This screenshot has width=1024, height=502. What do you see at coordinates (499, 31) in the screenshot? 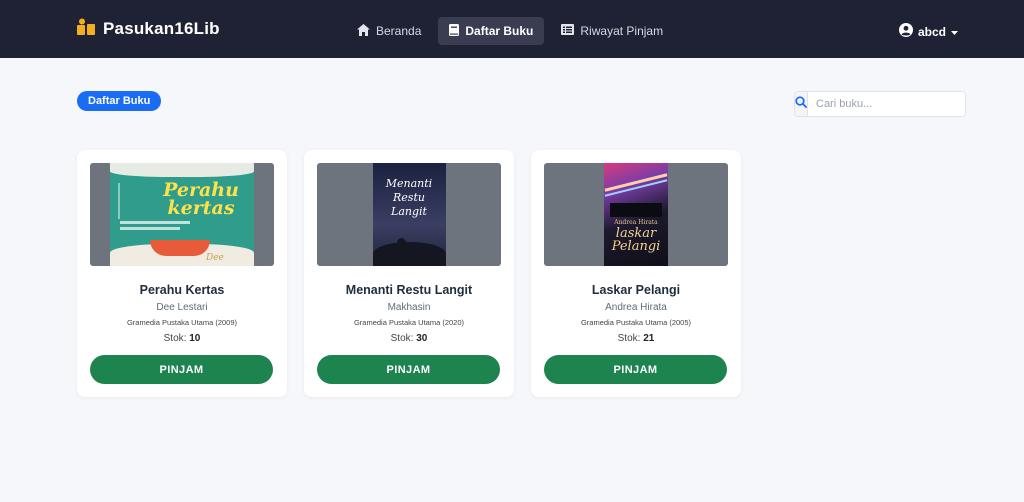
I see `nav-label: Daftar Buku` at bounding box center [499, 31].